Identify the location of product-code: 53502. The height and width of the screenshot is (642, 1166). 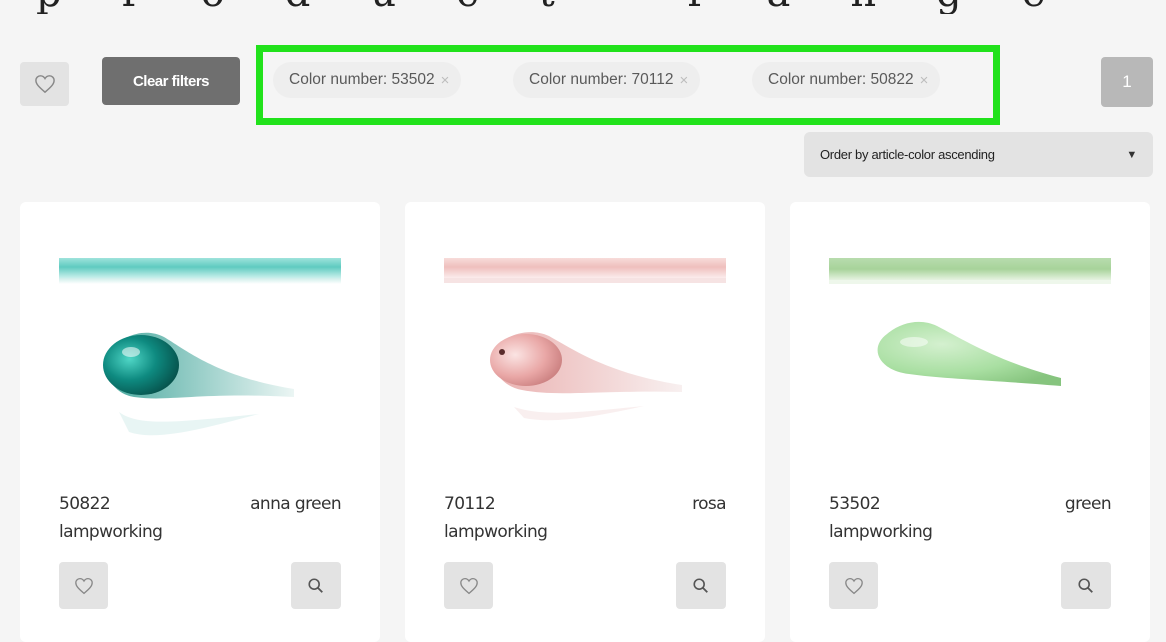
(855, 504).